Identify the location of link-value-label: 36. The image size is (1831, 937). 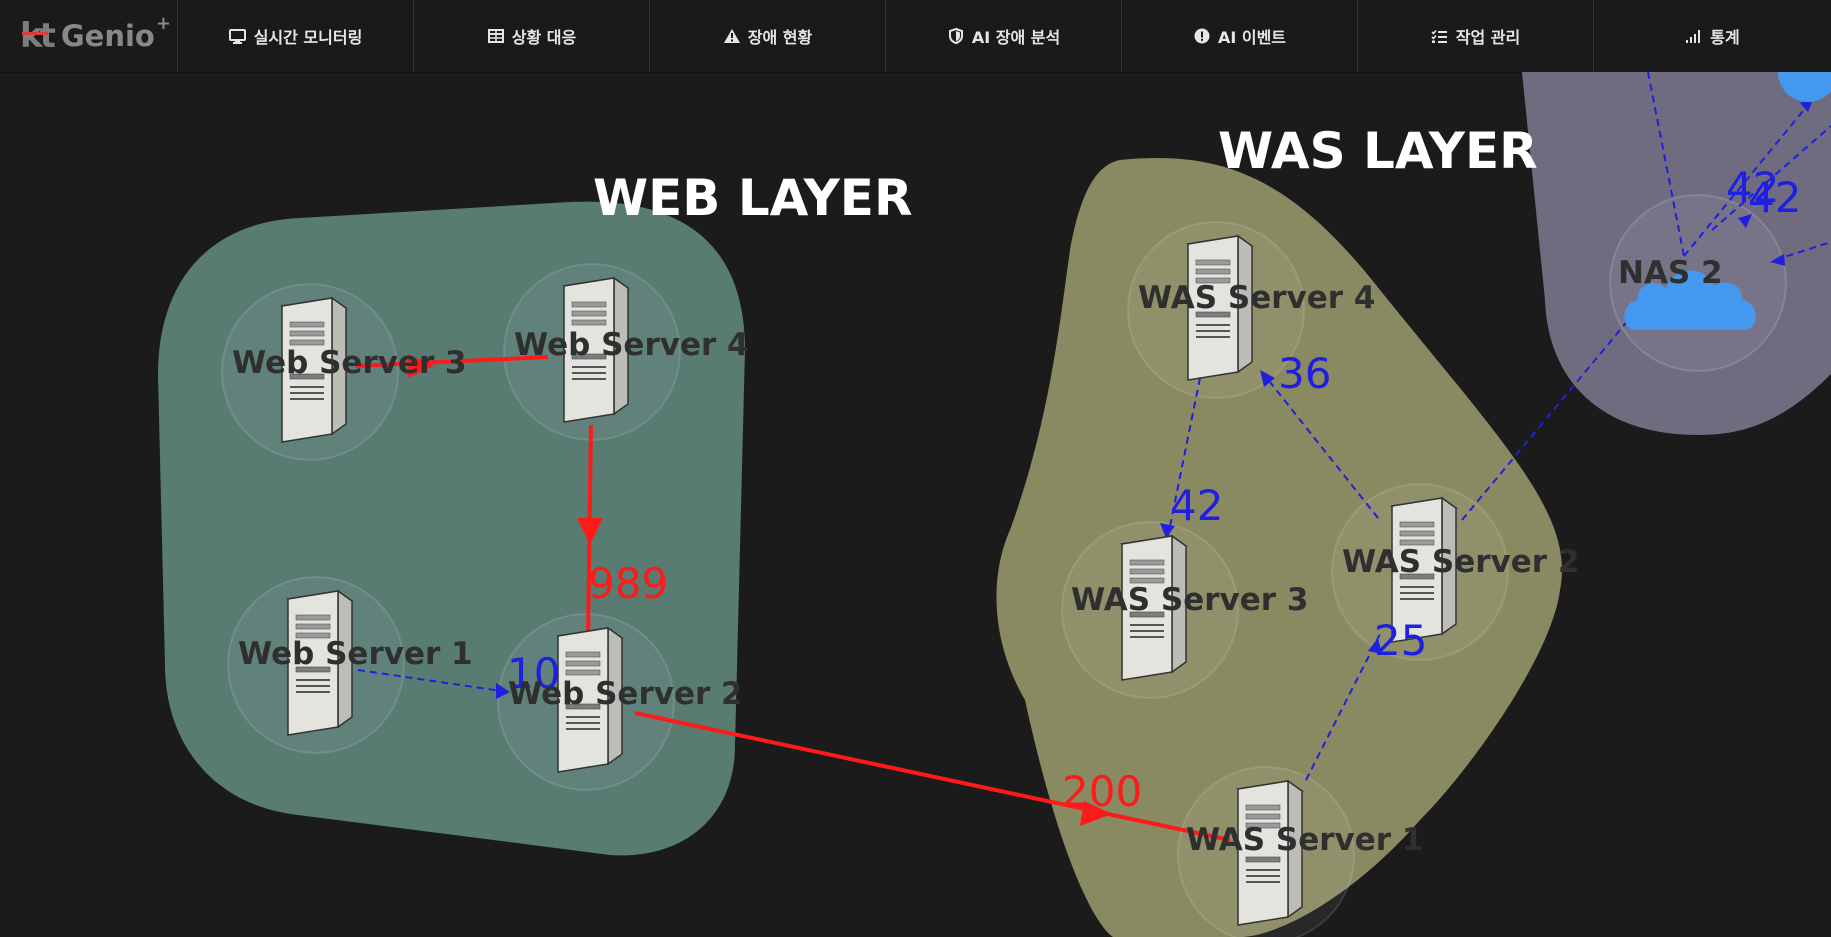
(1304, 373).